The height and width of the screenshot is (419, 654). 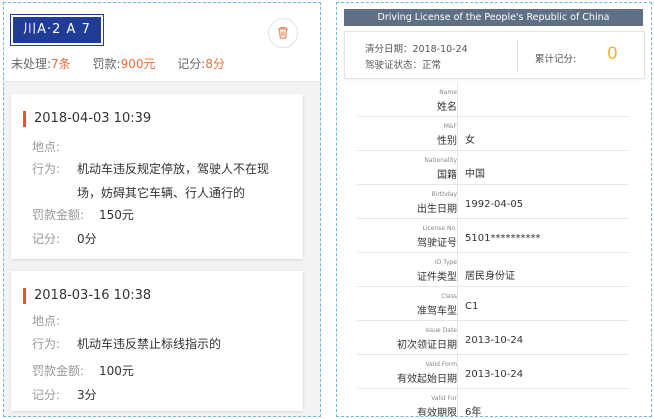 What do you see at coordinates (87, 119) in the screenshot?
I see `violation-time: 2018-04-03 10:39` at bounding box center [87, 119].